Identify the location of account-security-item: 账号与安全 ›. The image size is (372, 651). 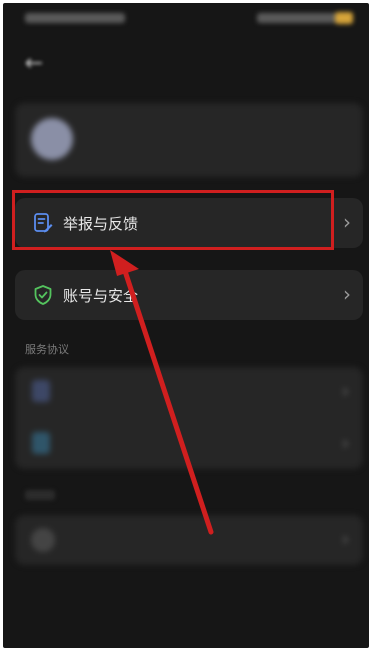
(189, 295).